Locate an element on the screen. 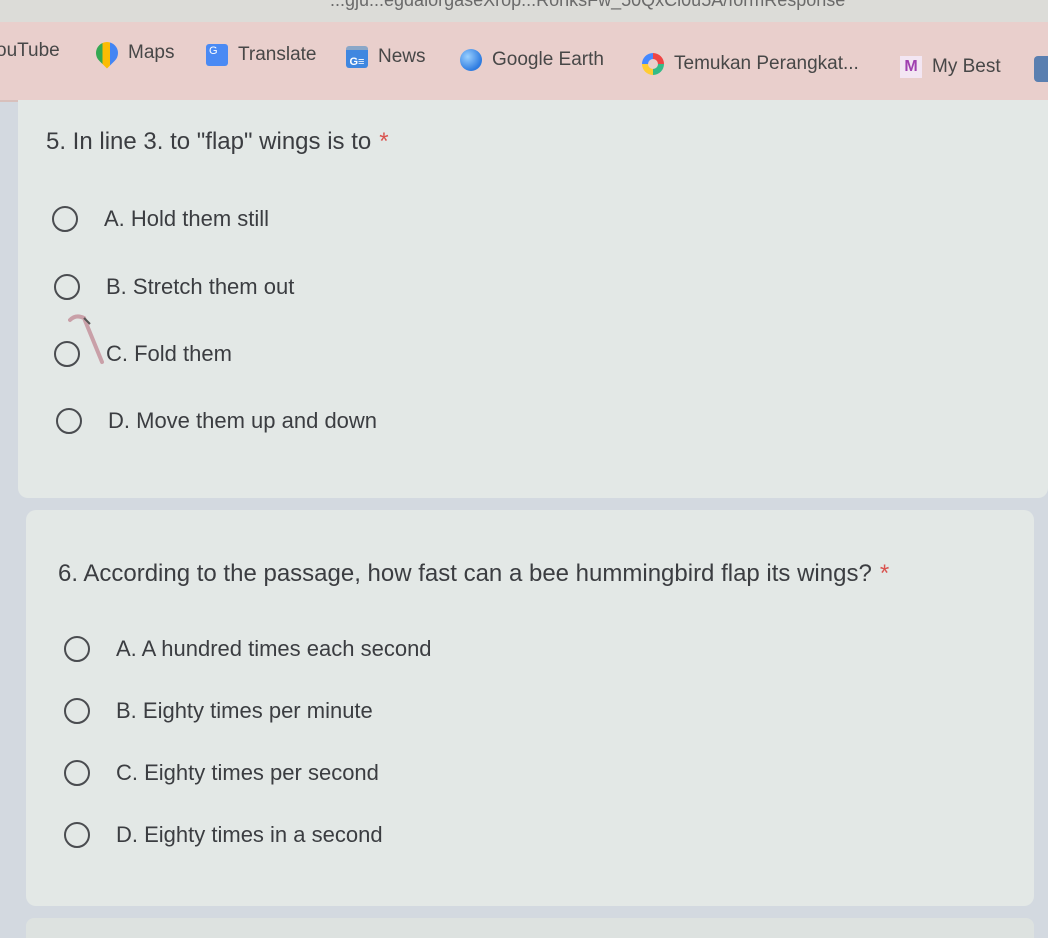 The height and width of the screenshot is (938, 1048). bookmark-label: Translate is located at coordinates (277, 54).